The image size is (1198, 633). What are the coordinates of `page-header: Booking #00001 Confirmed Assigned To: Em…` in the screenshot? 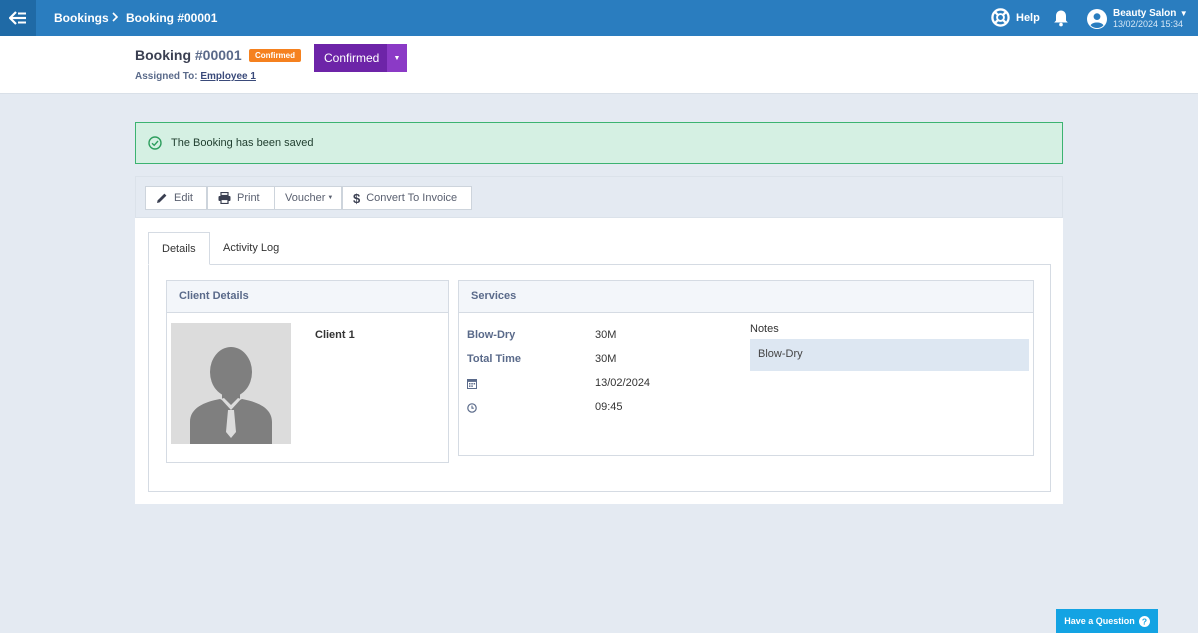 It's located at (599, 65).